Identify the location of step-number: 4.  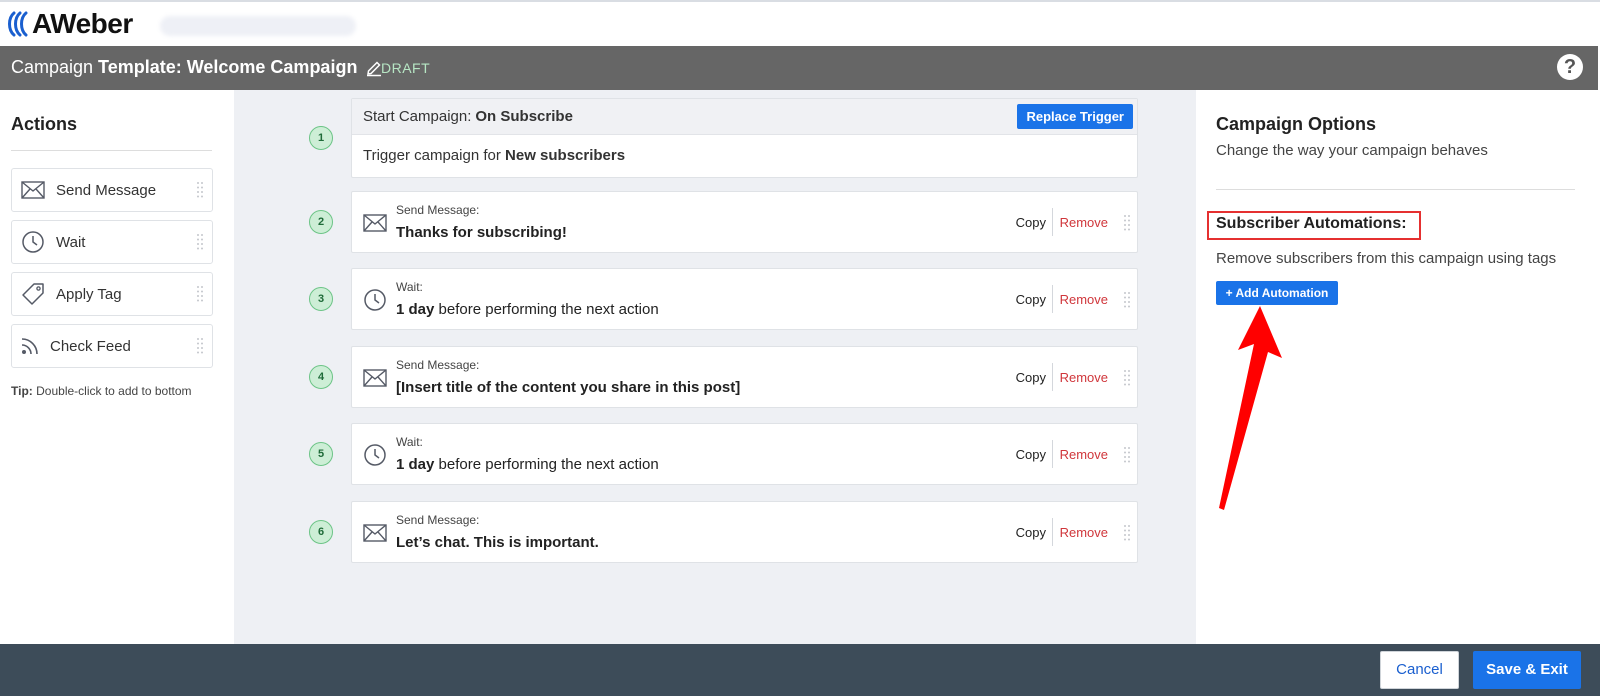
(321, 377).